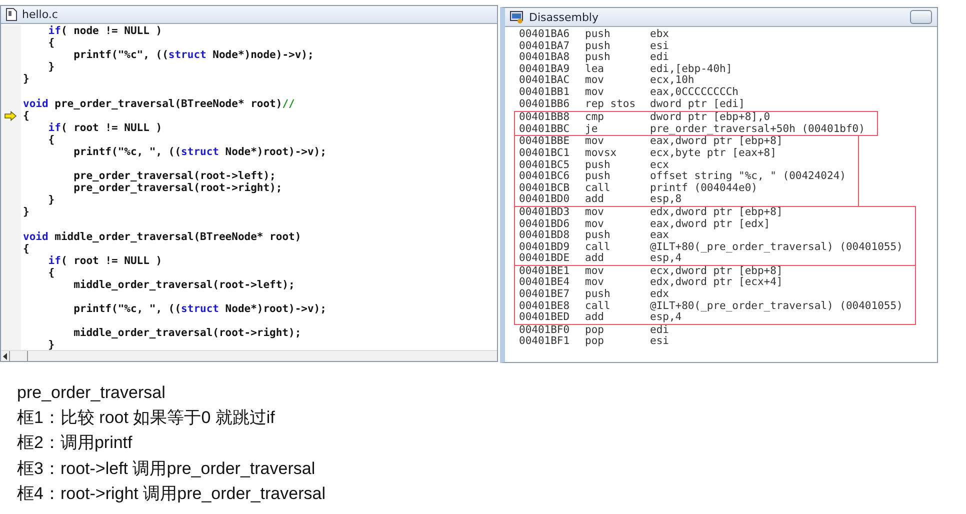 Image resolution: width=966 pixels, height=514 pixels. I want to click on address: 00401BE7, so click(545, 295).